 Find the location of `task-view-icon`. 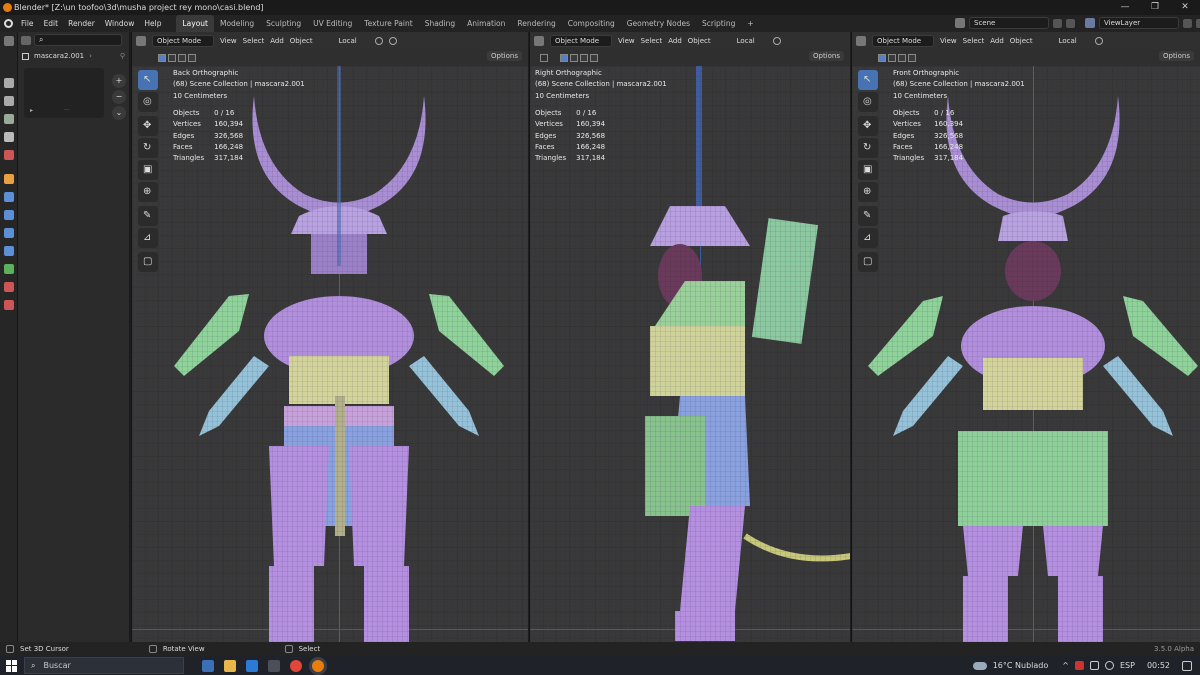

task-view-icon is located at coordinates (208, 665).